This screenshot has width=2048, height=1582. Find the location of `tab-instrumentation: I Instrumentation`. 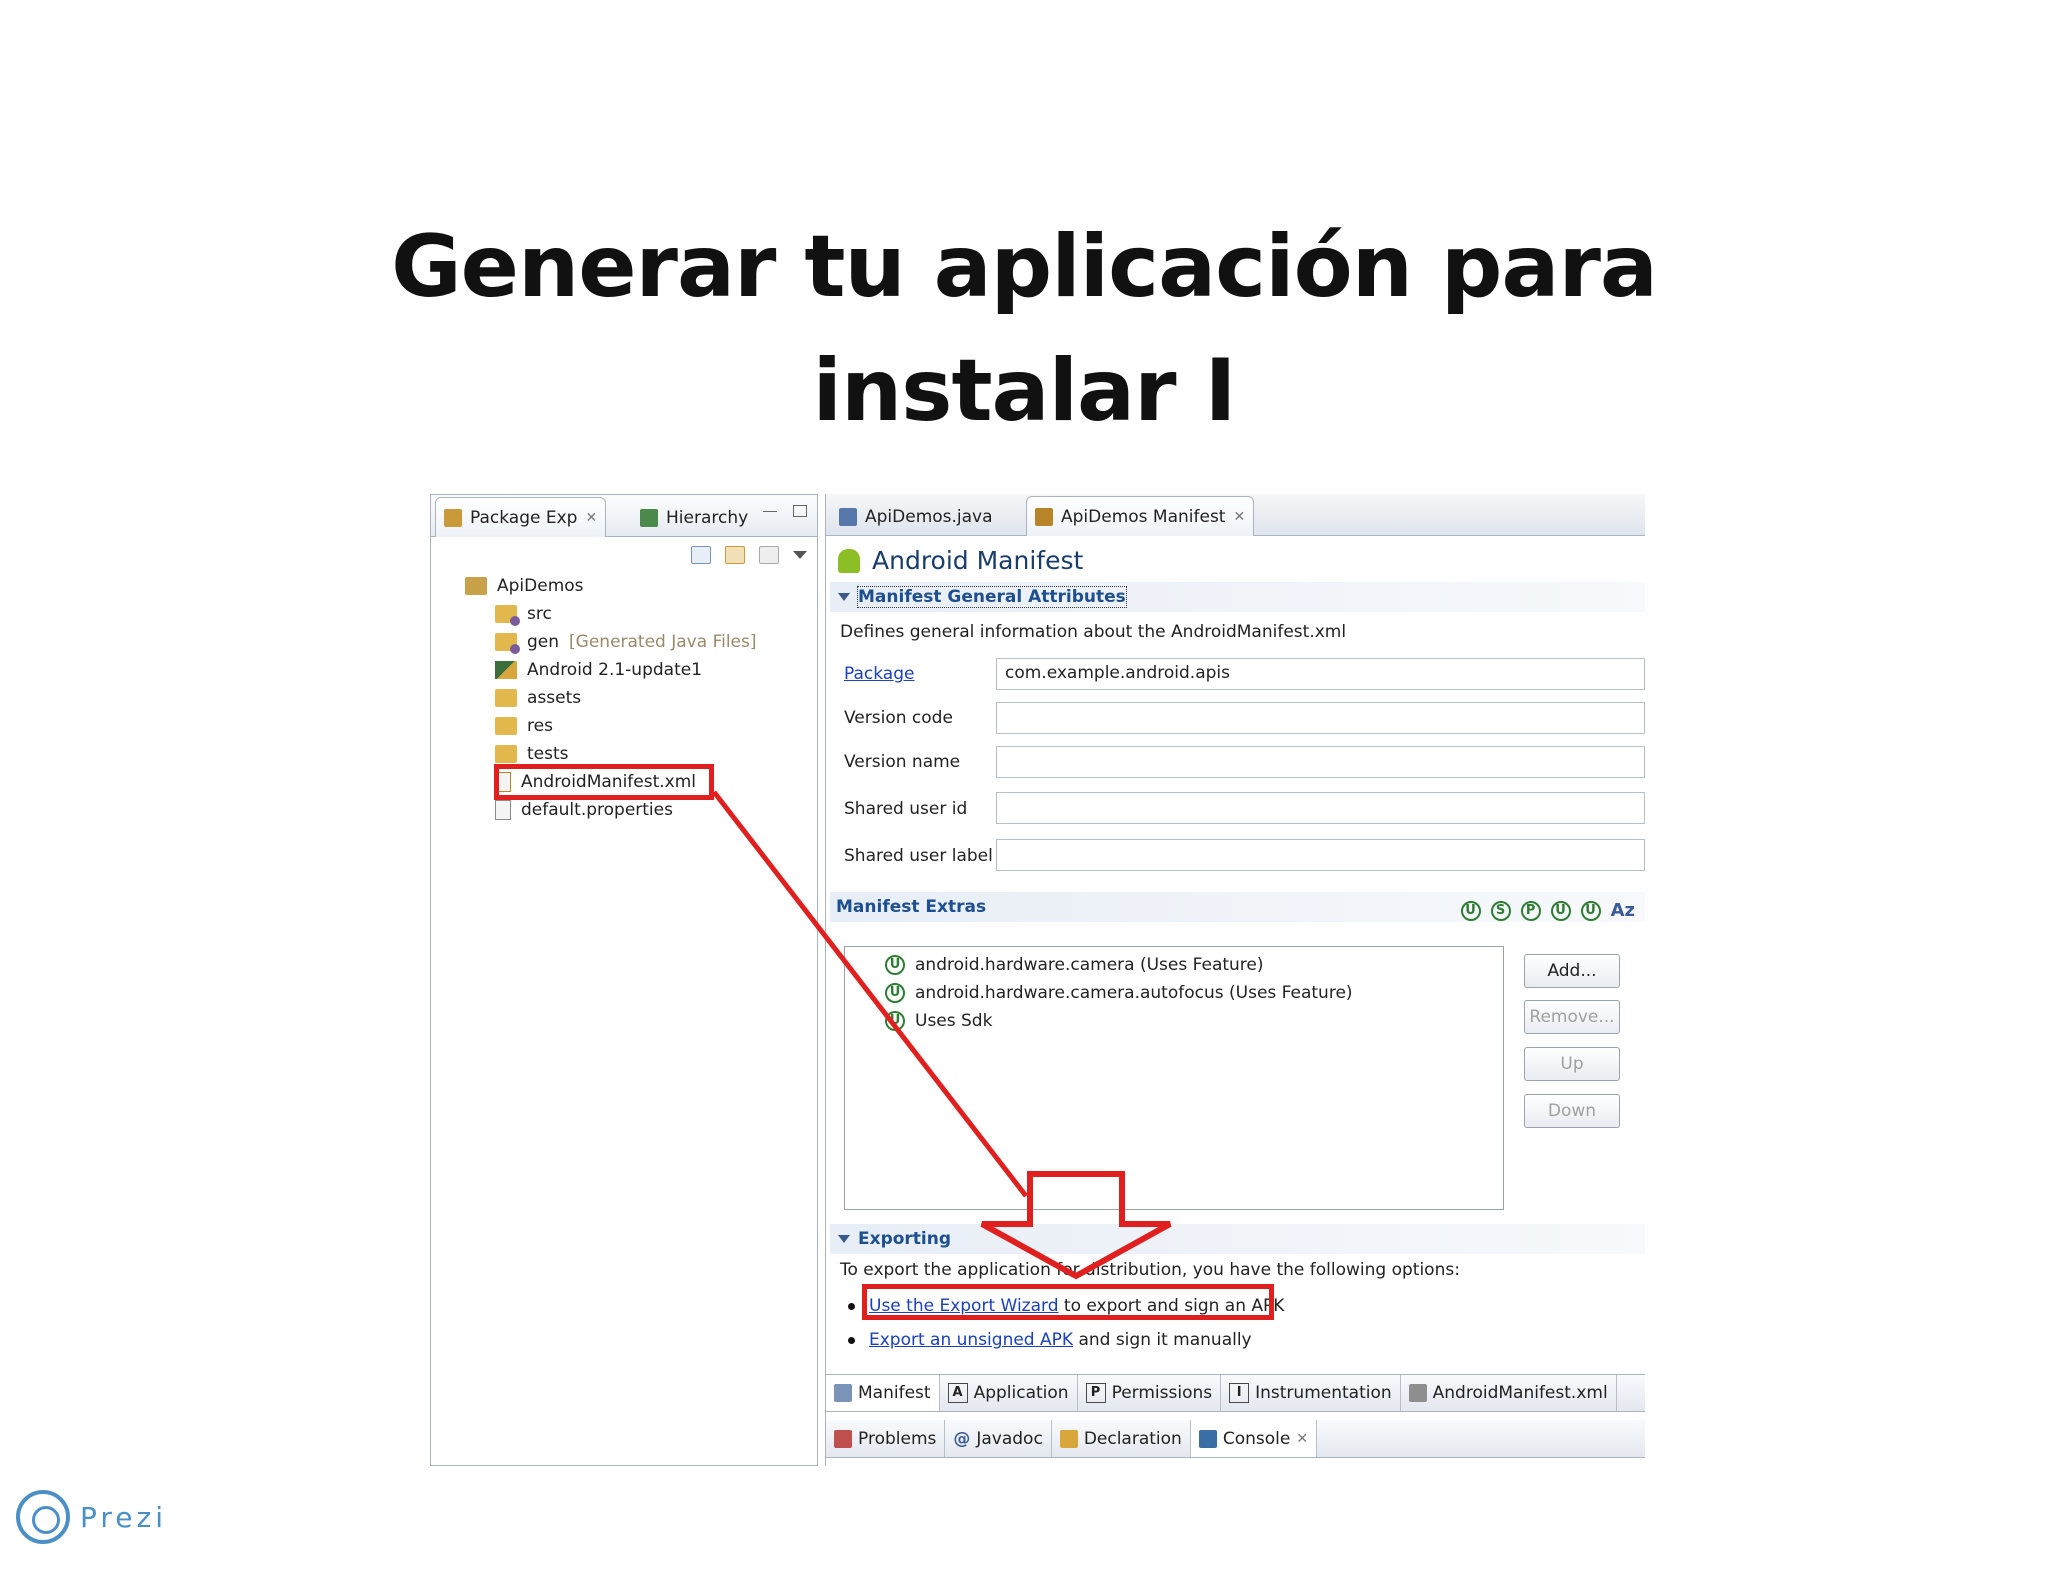

tab-instrumentation: I Instrumentation is located at coordinates (1311, 1393).